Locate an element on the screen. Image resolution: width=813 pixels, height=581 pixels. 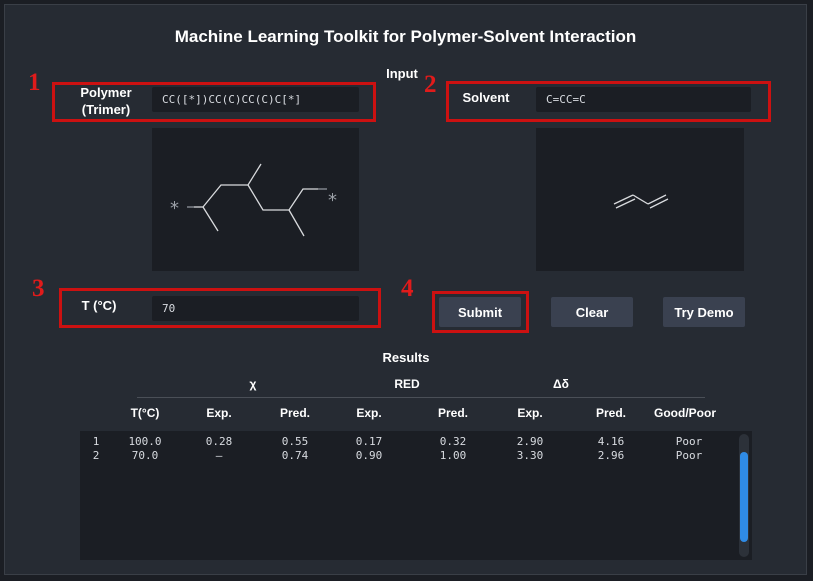
polymer-star-left: * is located at coordinates (174, 208).